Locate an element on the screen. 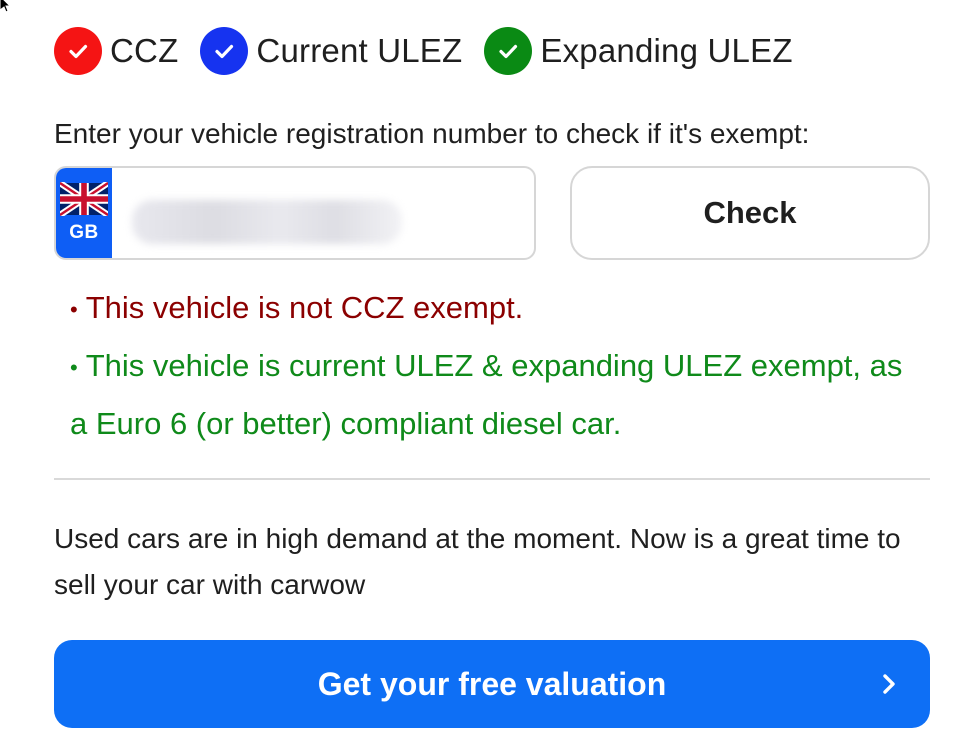 This screenshot has width=970, height=752. zone-legend: CCZ Current ULEZ Expanding ULEZ is located at coordinates (423, 51).